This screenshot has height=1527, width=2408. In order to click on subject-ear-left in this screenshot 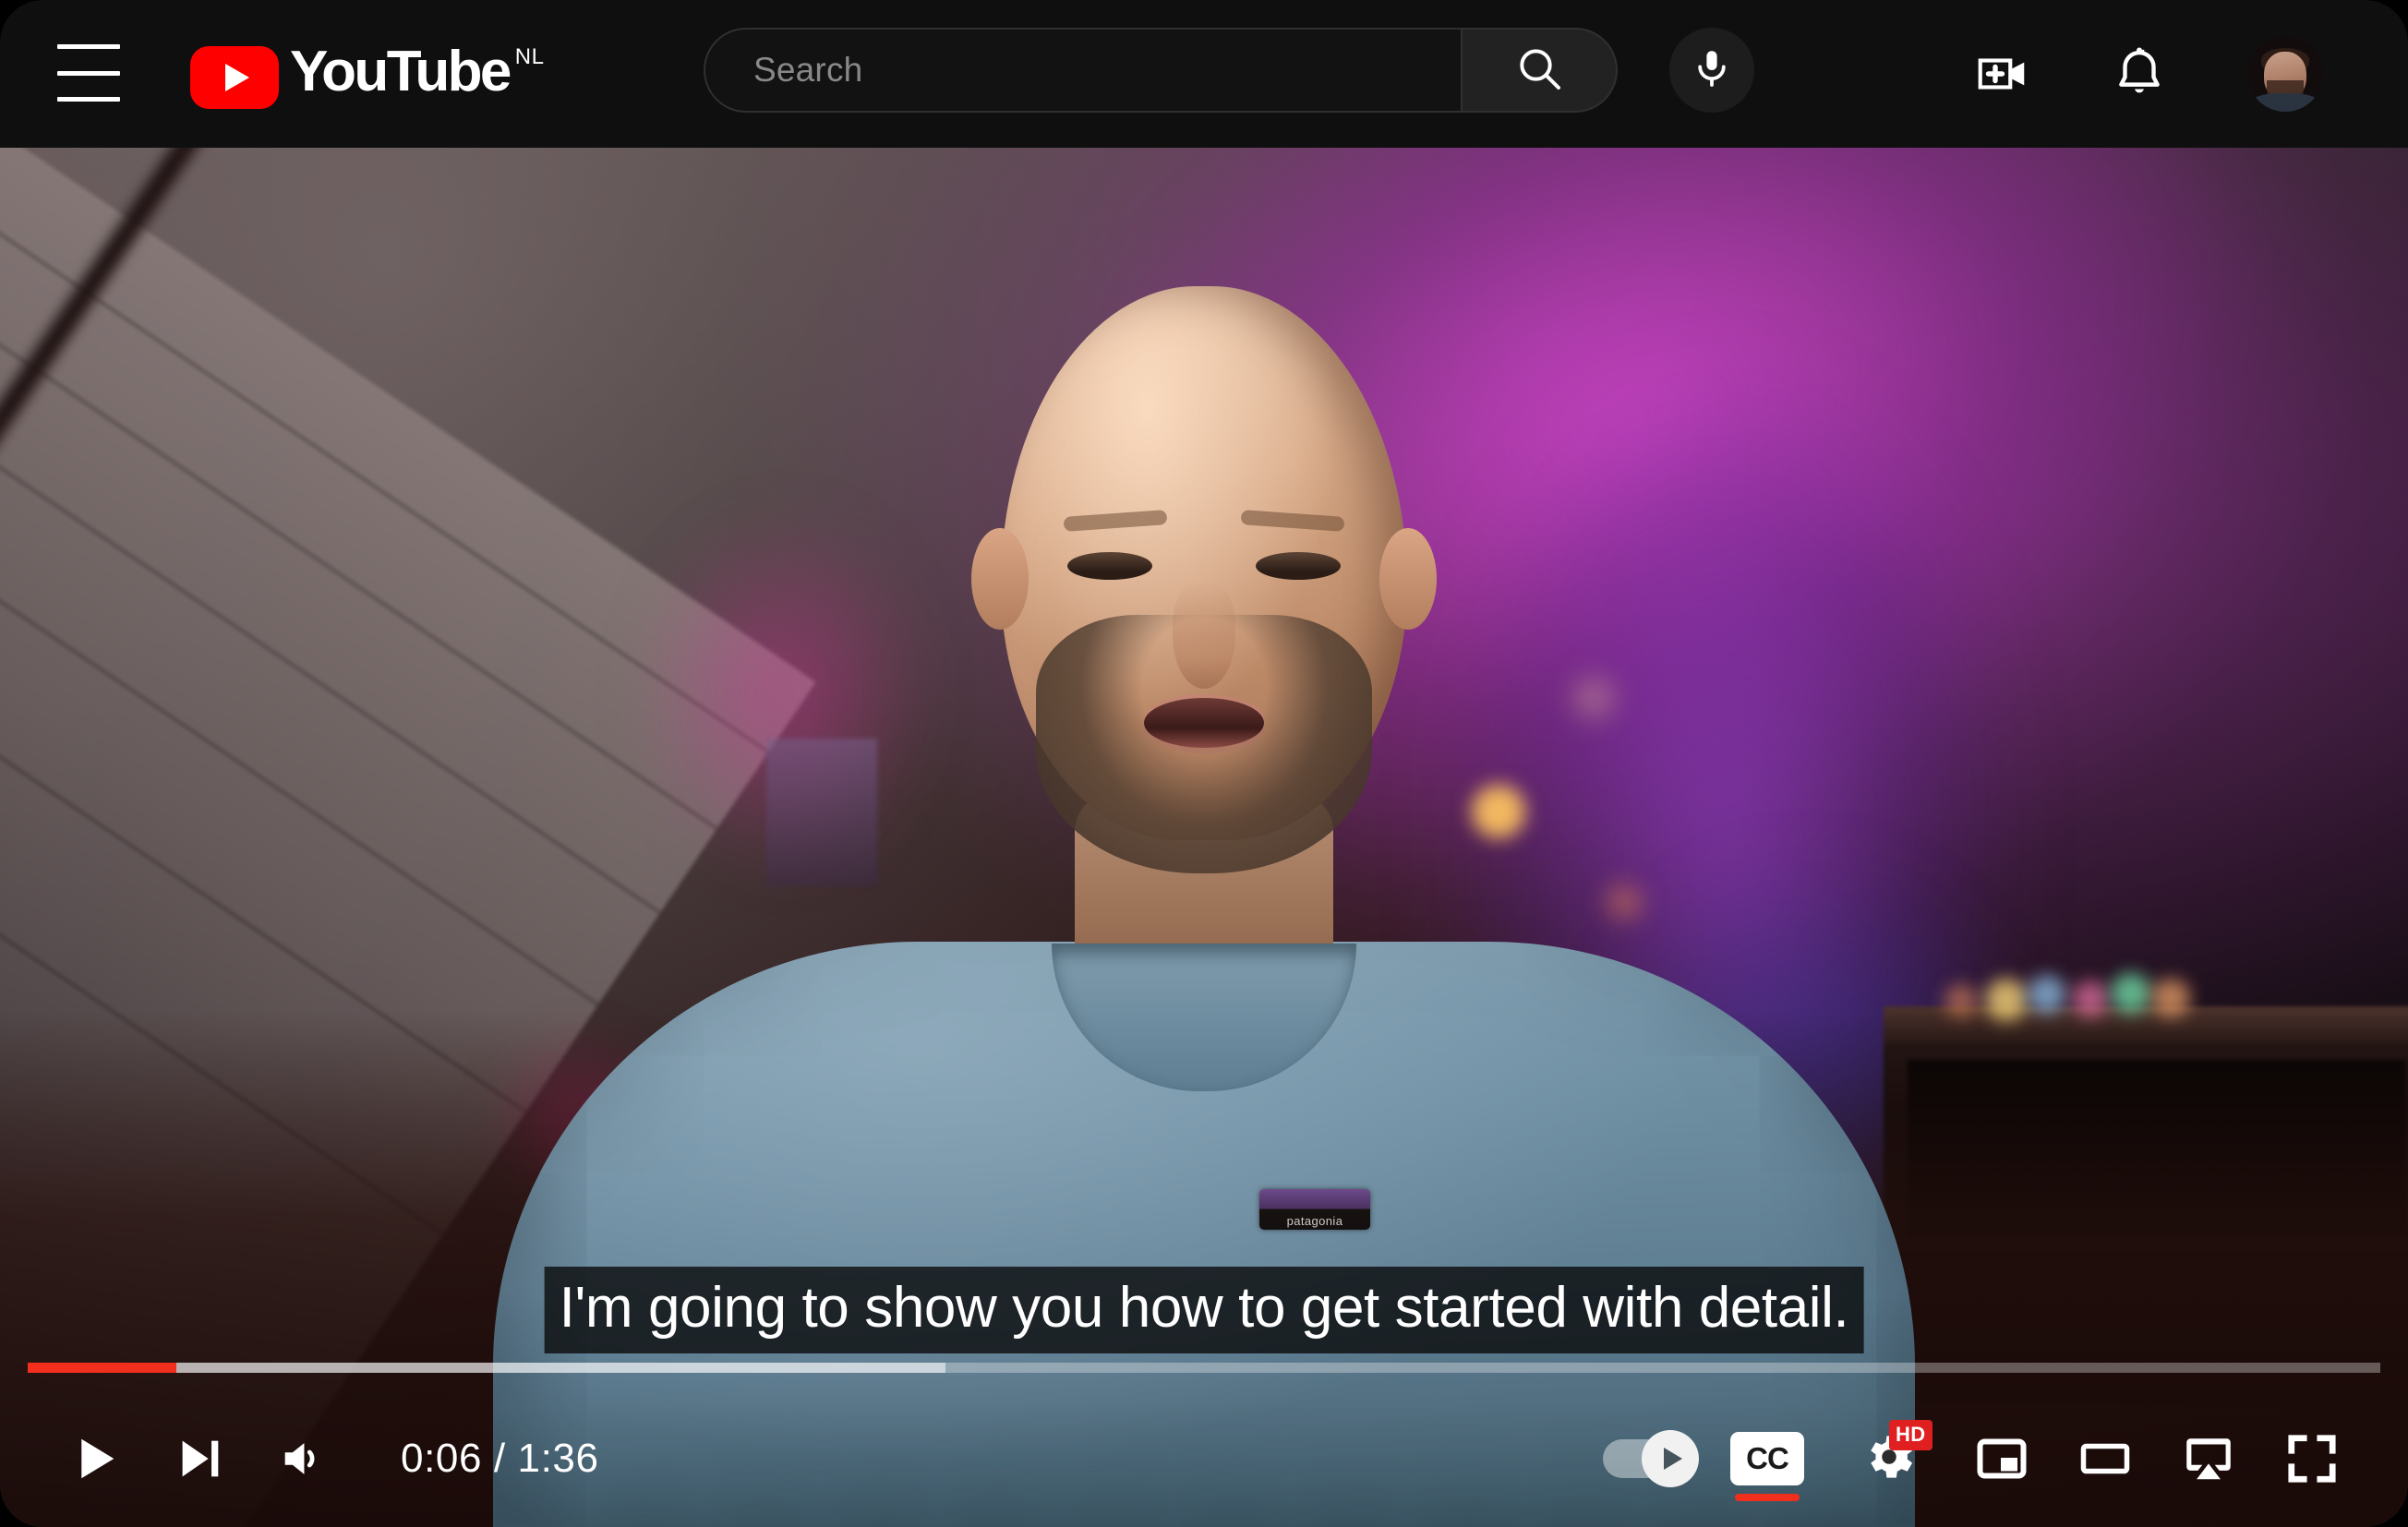, I will do `click(1000, 579)`.